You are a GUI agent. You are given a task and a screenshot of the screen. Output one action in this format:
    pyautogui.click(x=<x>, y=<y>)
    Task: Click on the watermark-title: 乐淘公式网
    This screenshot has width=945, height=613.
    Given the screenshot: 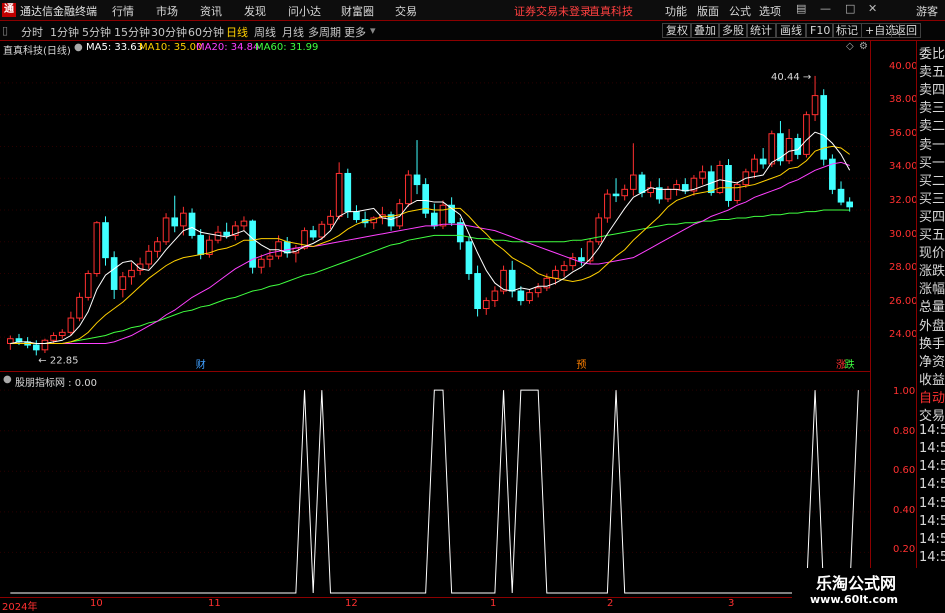 What is the action you would take?
    pyautogui.click(x=856, y=583)
    